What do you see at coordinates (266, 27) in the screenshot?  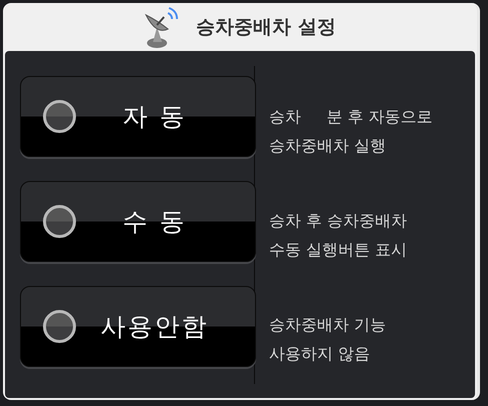 I see `window-title: 승차중배차 설정` at bounding box center [266, 27].